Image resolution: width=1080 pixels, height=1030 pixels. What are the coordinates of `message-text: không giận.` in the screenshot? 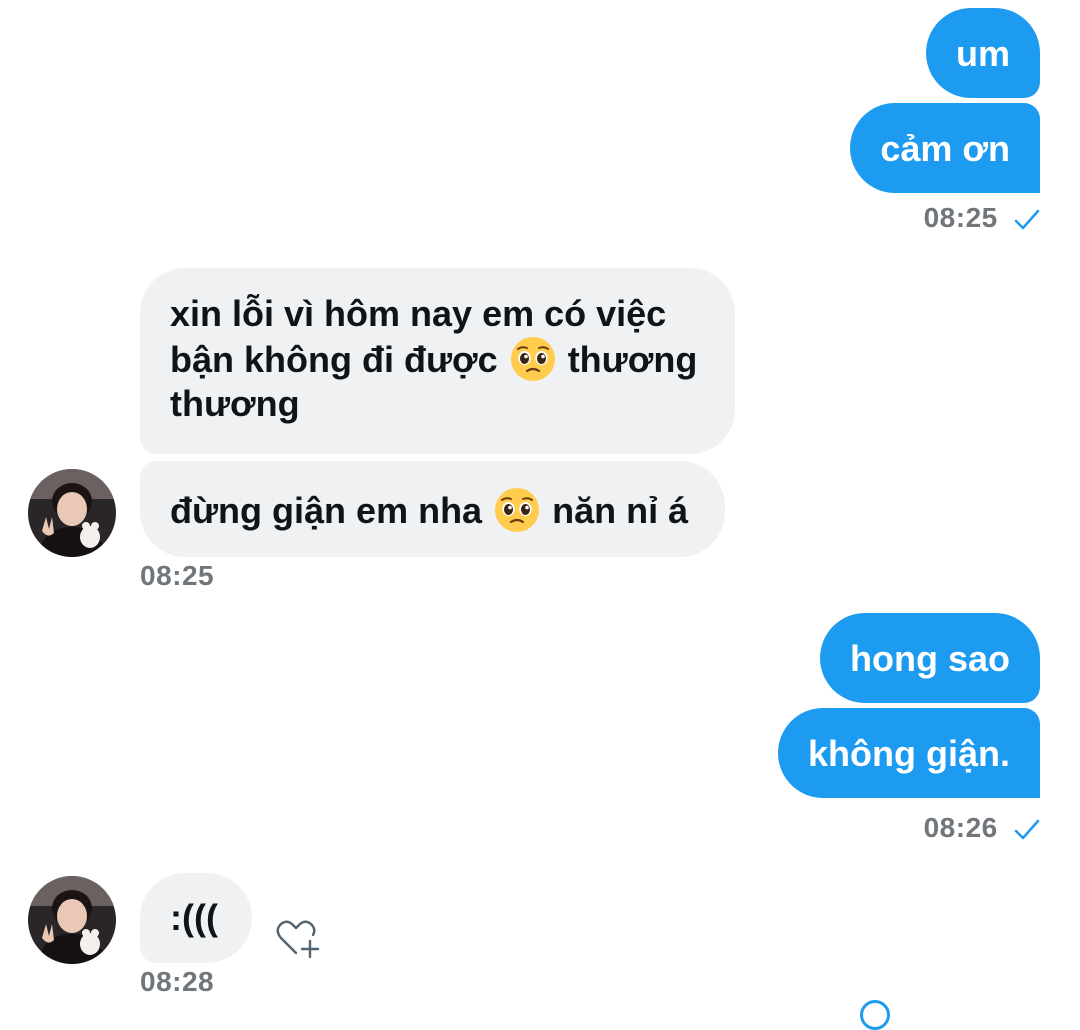 It's located at (909, 753).